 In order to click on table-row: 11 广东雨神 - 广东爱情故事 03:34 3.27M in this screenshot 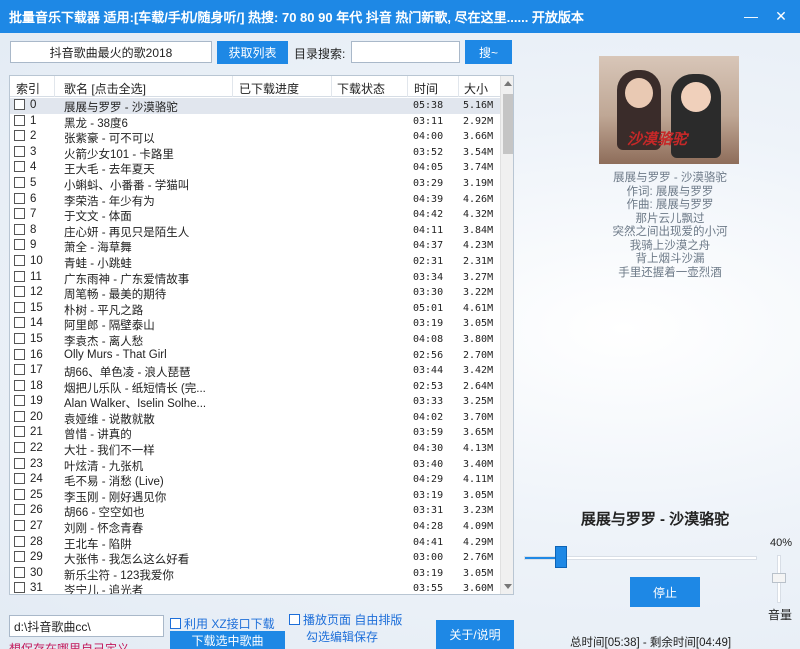, I will do `click(255, 278)`.